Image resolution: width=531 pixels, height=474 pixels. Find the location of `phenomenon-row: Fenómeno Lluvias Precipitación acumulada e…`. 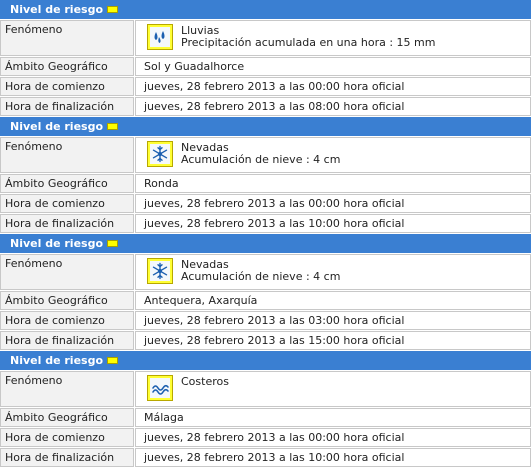

phenomenon-row: Fenómeno Lluvias Precipitación acumulada e… is located at coordinates (265, 38).